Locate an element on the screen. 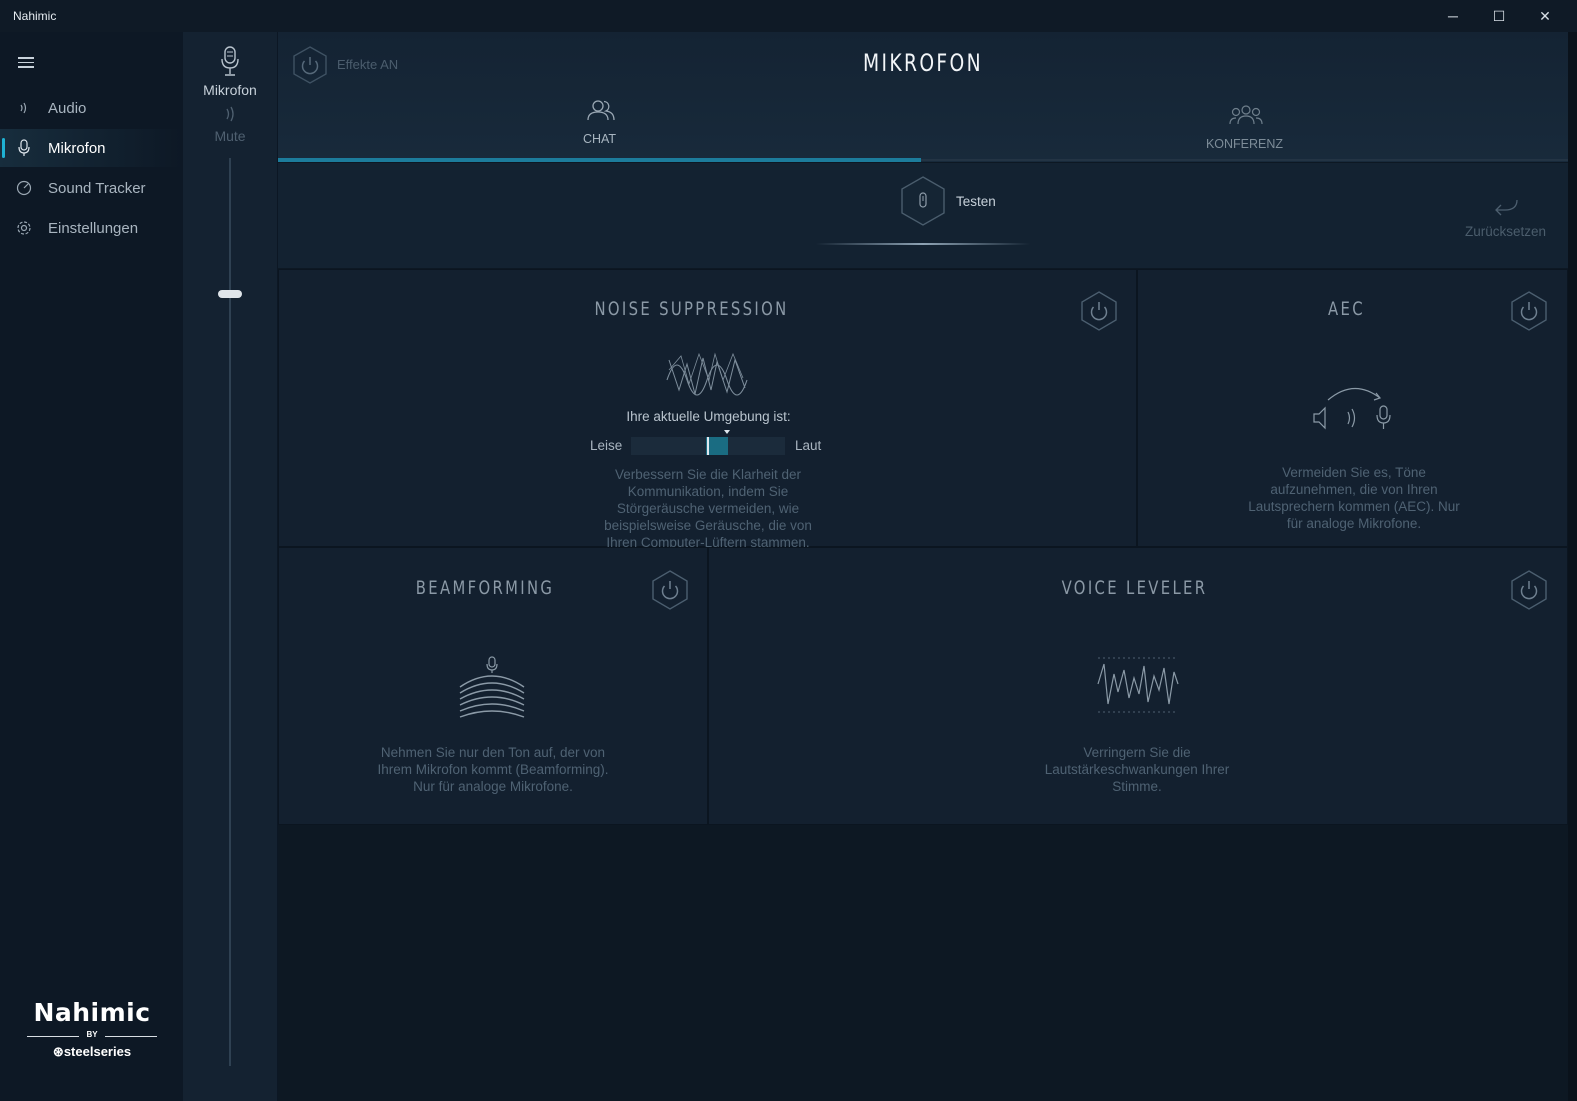  conference-icon is located at coordinates (1246, 117).